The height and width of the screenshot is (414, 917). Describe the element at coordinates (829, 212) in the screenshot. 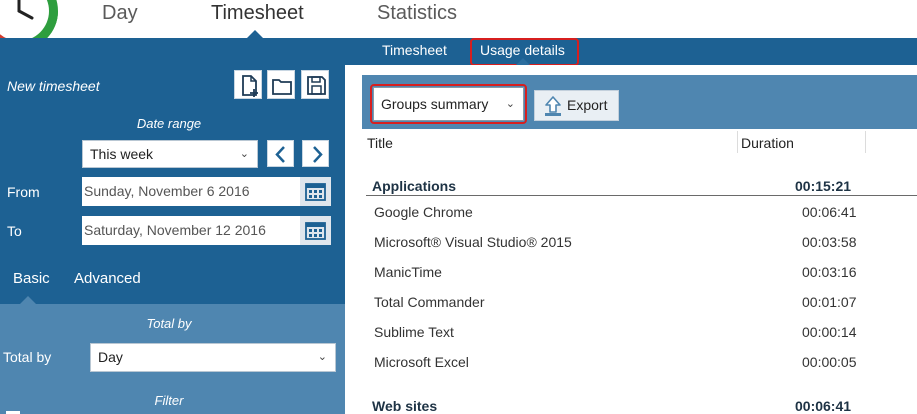

I see `row-duration: 00:06:41` at that location.